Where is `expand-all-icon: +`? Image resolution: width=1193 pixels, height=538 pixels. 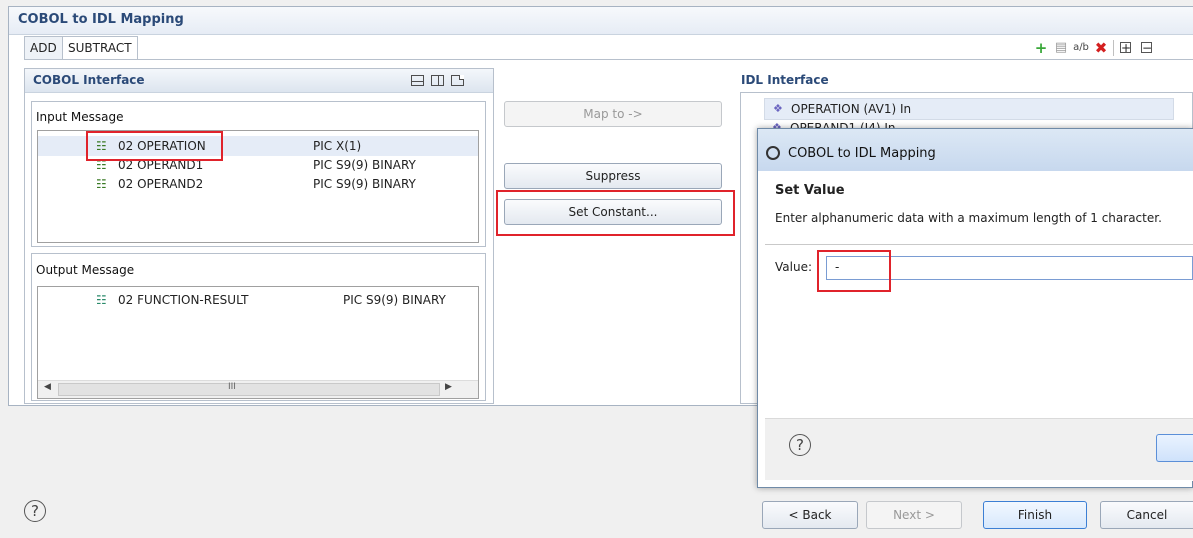
expand-all-icon: + is located at coordinates (1125, 48).